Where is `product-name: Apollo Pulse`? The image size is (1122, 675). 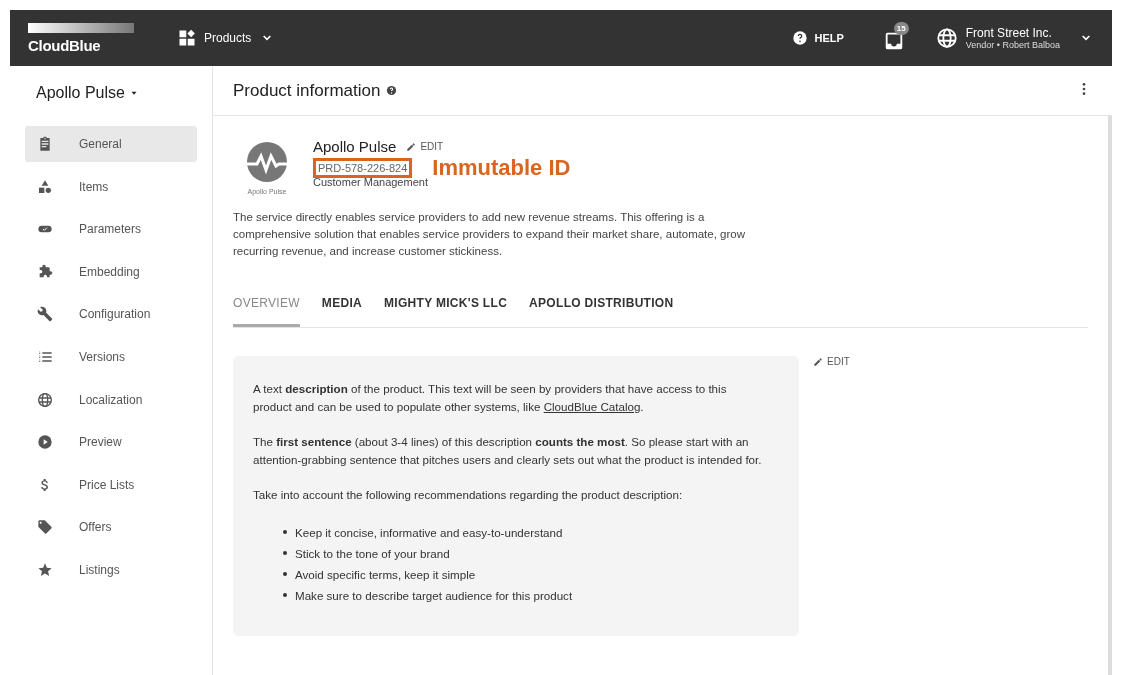 product-name: Apollo Pulse is located at coordinates (355, 146).